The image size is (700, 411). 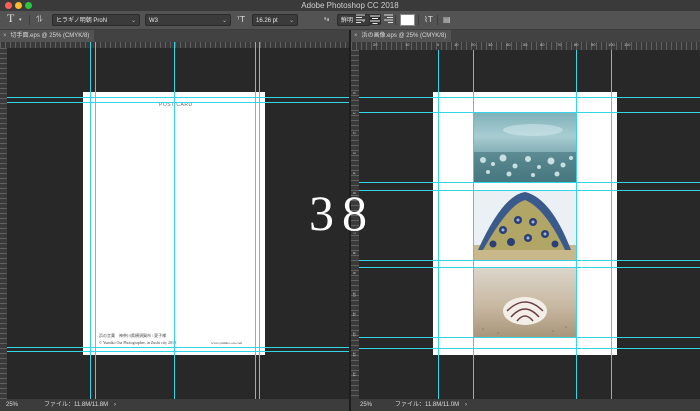 What do you see at coordinates (375, 19) in the screenshot?
I see `align-center-icon` at bounding box center [375, 19].